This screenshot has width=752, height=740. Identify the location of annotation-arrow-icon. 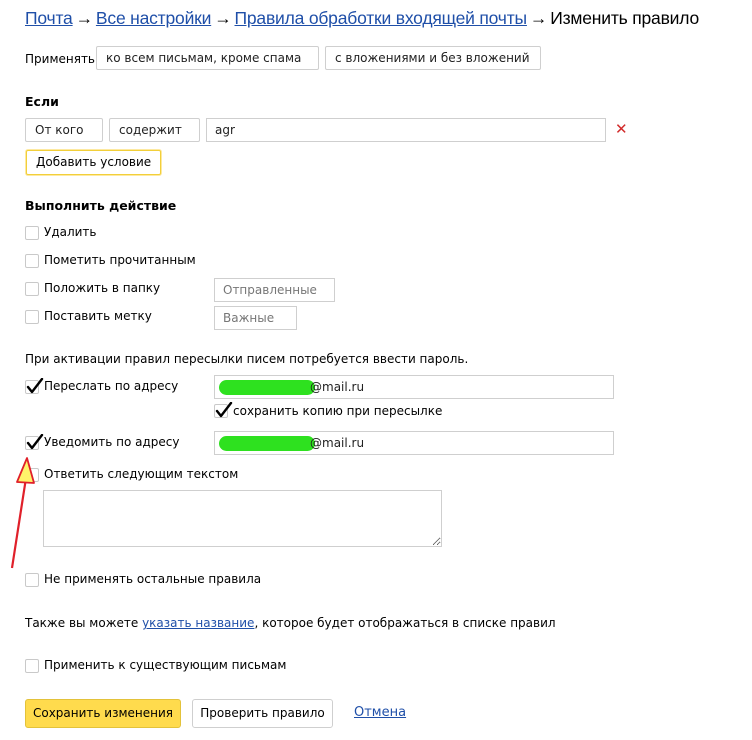
(22, 513).